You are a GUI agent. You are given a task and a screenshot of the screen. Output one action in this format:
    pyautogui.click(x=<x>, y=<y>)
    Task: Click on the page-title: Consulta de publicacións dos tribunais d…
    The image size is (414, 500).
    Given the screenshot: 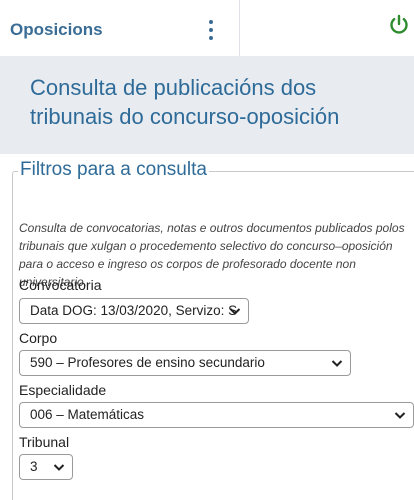 What is the action you would take?
    pyautogui.click(x=185, y=102)
    